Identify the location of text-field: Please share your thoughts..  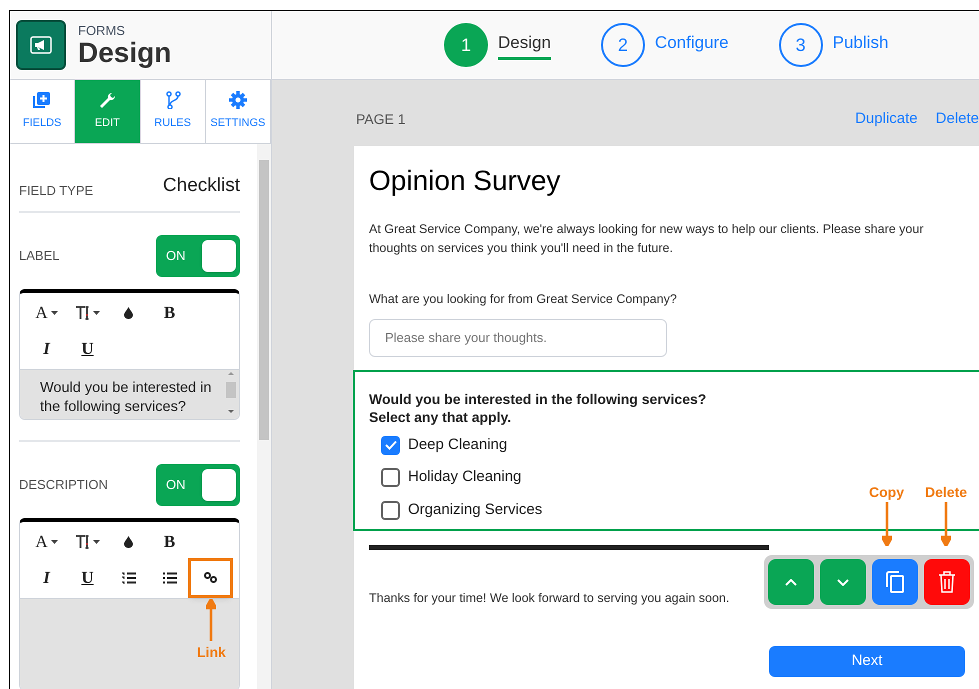
(518, 337).